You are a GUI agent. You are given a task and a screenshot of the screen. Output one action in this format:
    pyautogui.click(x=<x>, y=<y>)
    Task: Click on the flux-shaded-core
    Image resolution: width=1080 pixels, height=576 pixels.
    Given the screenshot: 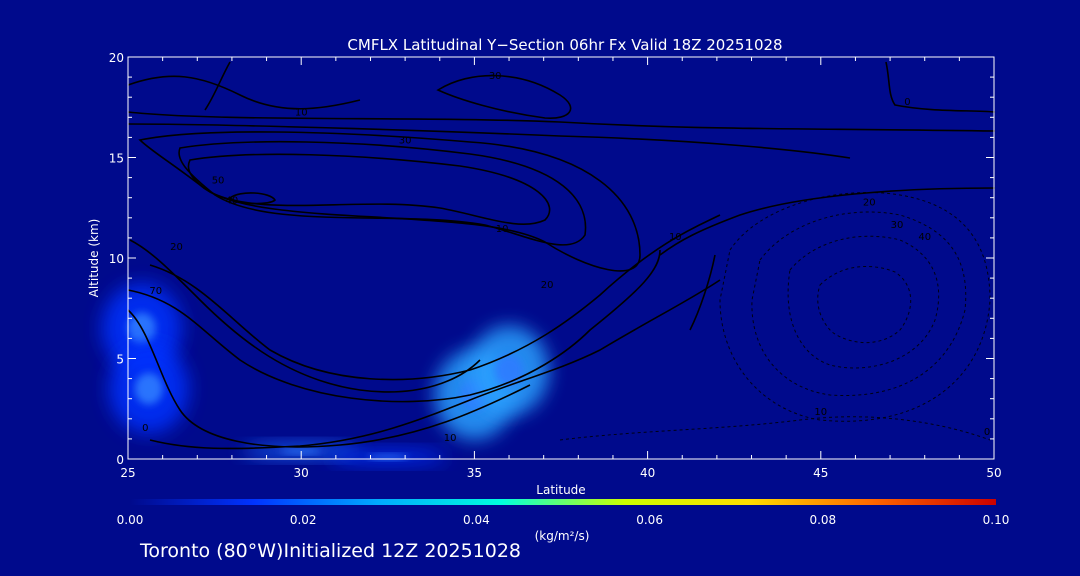 What is the action you would take?
    pyautogui.click(x=148, y=388)
    